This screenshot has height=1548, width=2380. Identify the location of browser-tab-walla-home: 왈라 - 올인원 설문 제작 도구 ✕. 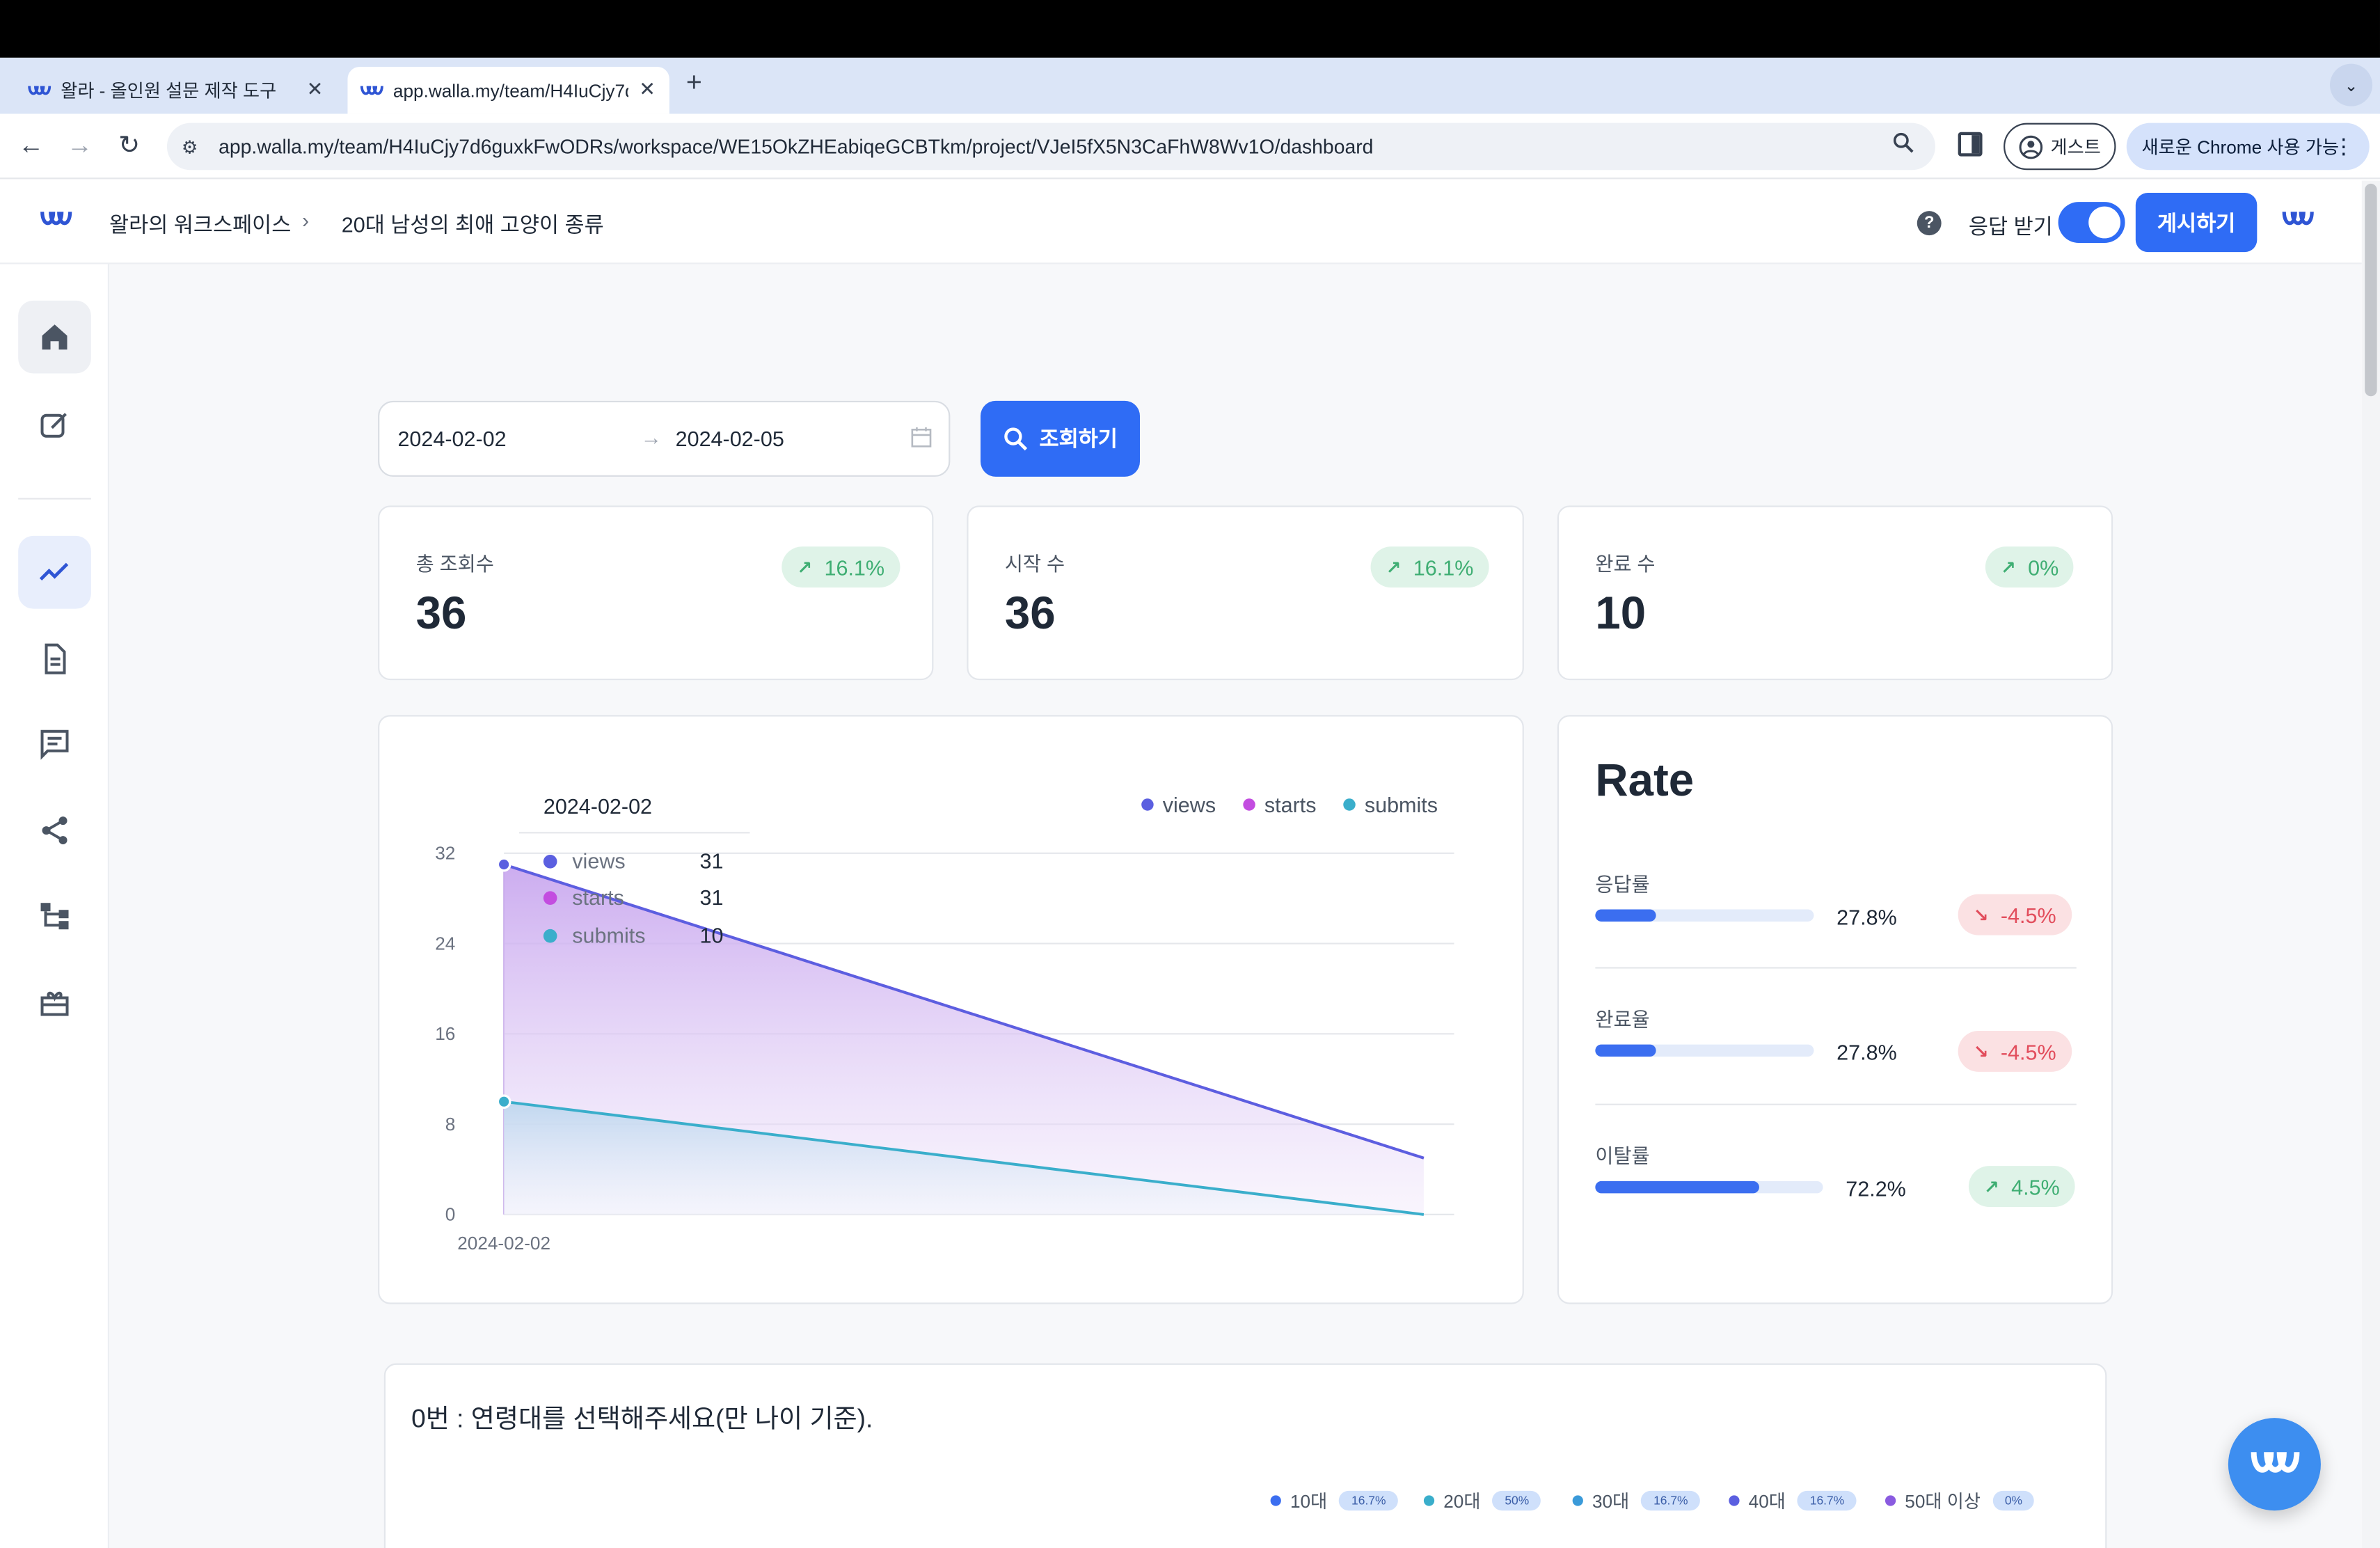
(179, 90).